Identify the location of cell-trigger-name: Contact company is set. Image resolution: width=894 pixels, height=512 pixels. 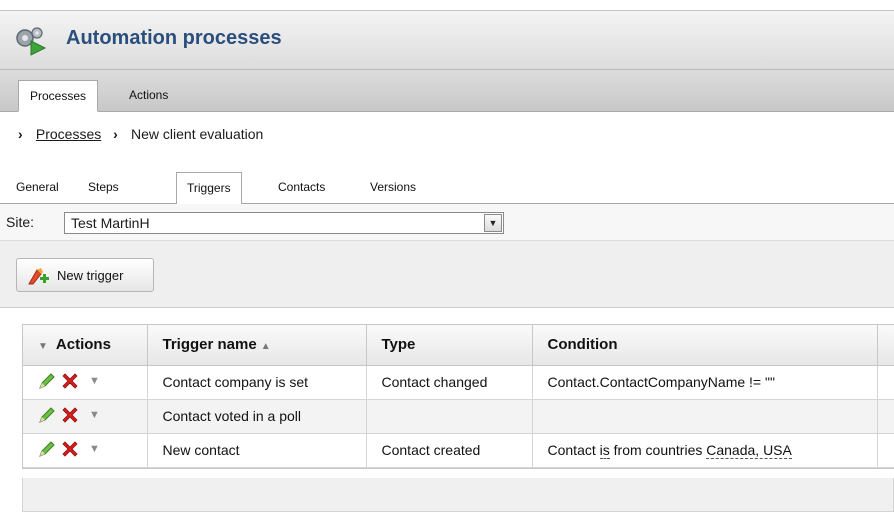
(257, 382).